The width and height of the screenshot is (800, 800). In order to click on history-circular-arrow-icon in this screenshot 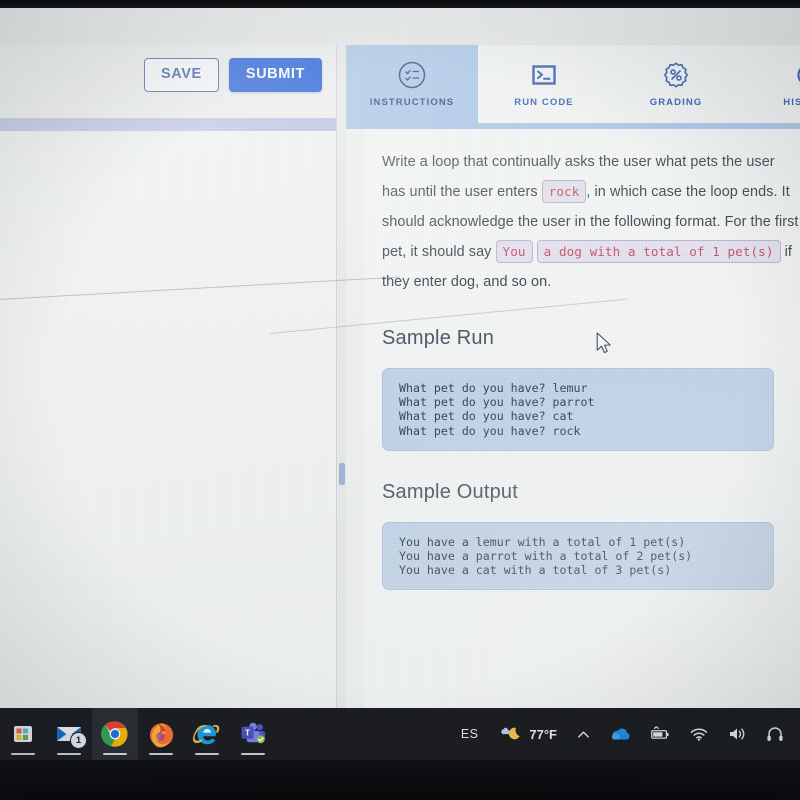, I will do `click(796, 75)`.